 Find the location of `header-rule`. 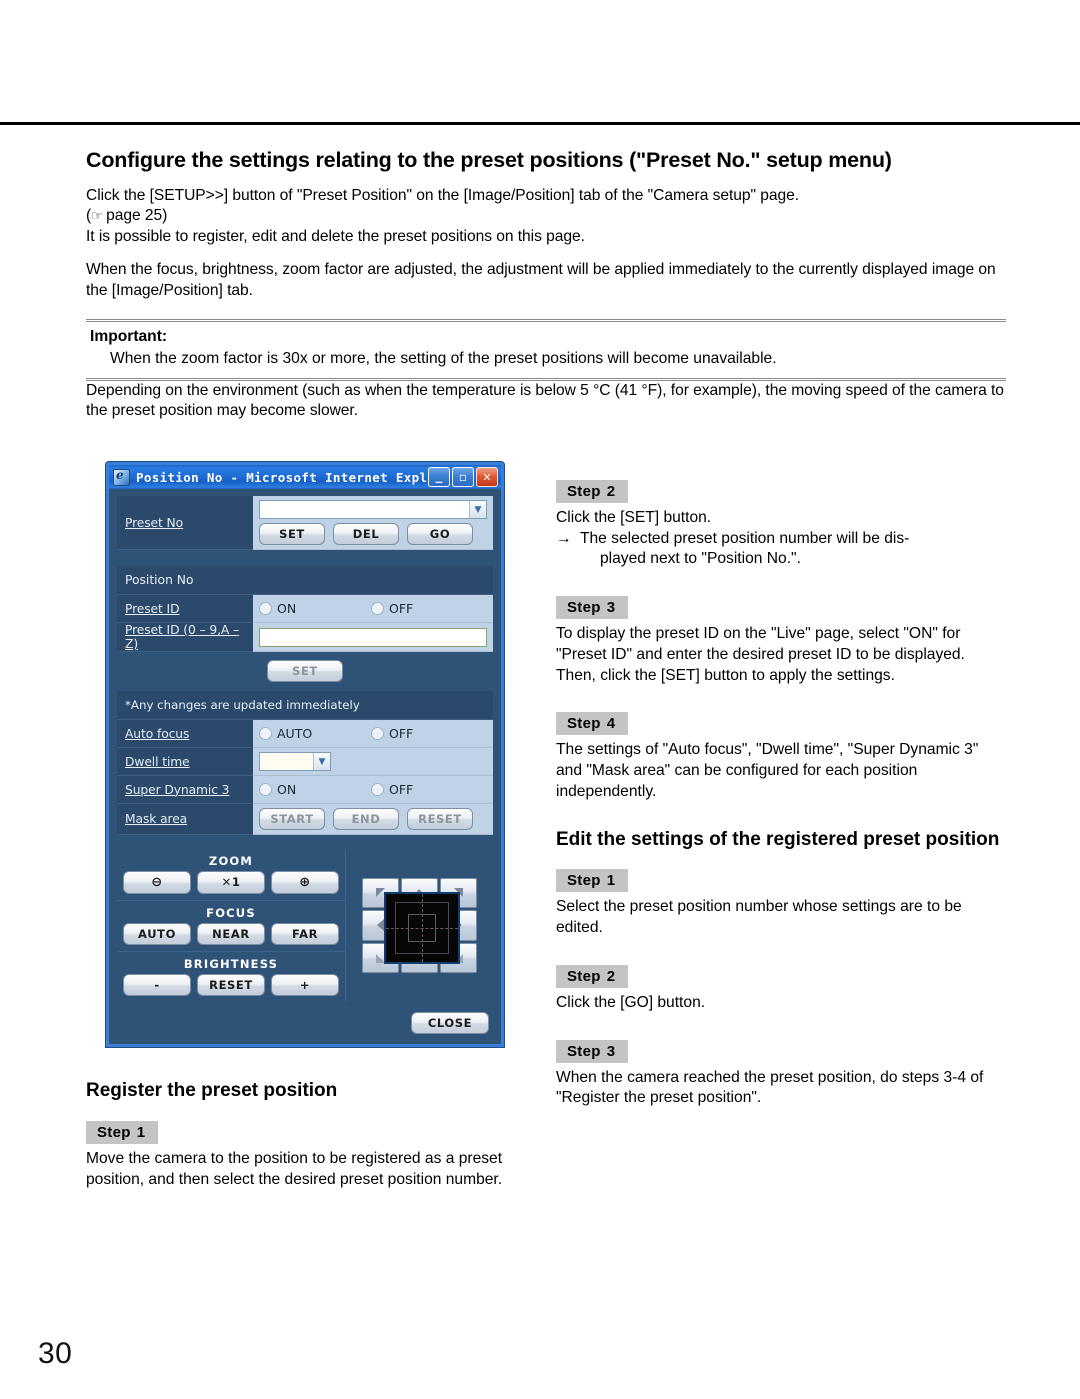

header-rule is located at coordinates (540, 123).